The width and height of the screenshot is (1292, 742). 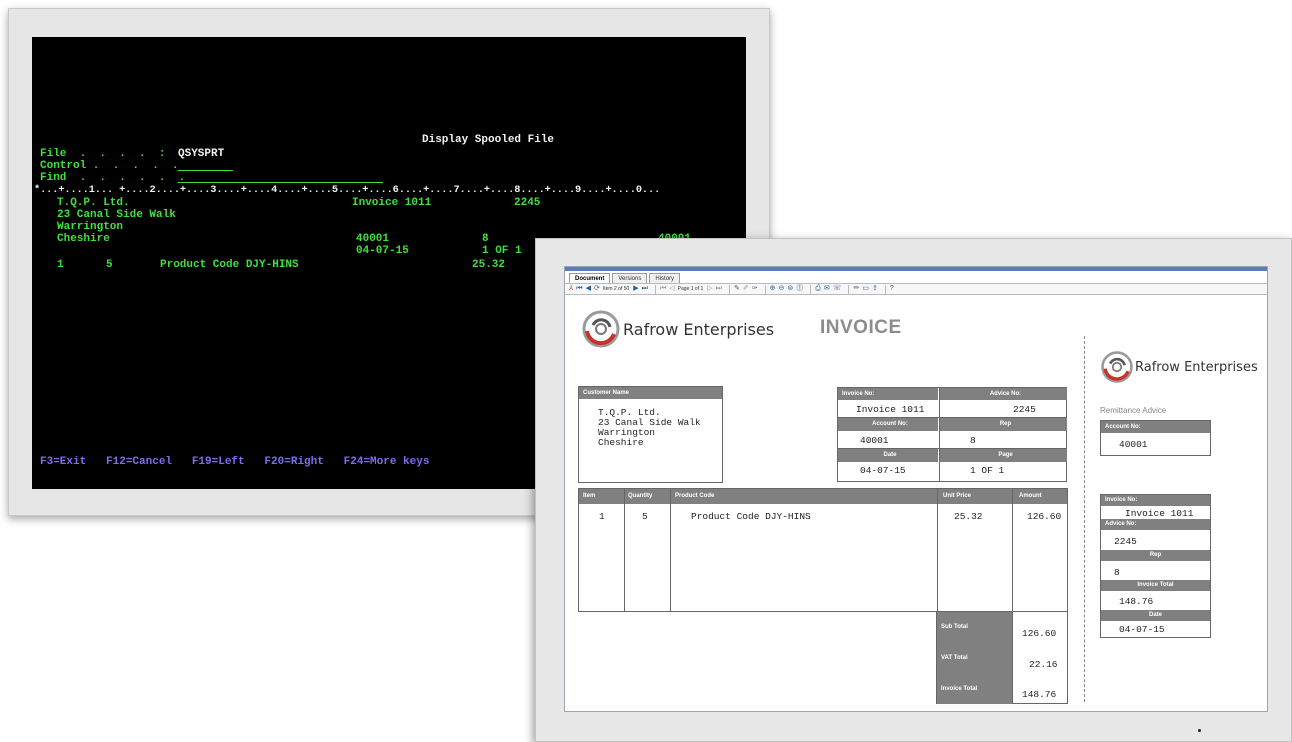 I want to click on totals-divider, so click(x=1012, y=657).